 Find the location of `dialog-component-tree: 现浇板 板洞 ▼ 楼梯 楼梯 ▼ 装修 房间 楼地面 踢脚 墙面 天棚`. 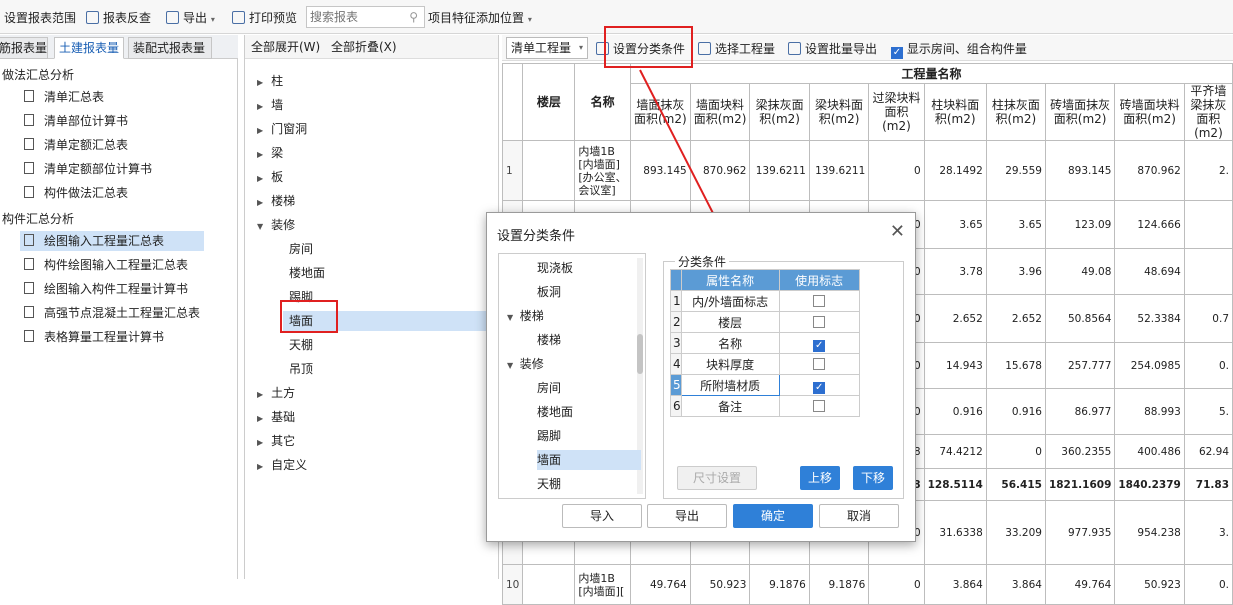

dialog-component-tree: 现浇板 板洞 ▼ 楼梯 楼梯 ▼ 装修 房间 楼地面 踢脚 墙面 天棚 is located at coordinates (572, 376).